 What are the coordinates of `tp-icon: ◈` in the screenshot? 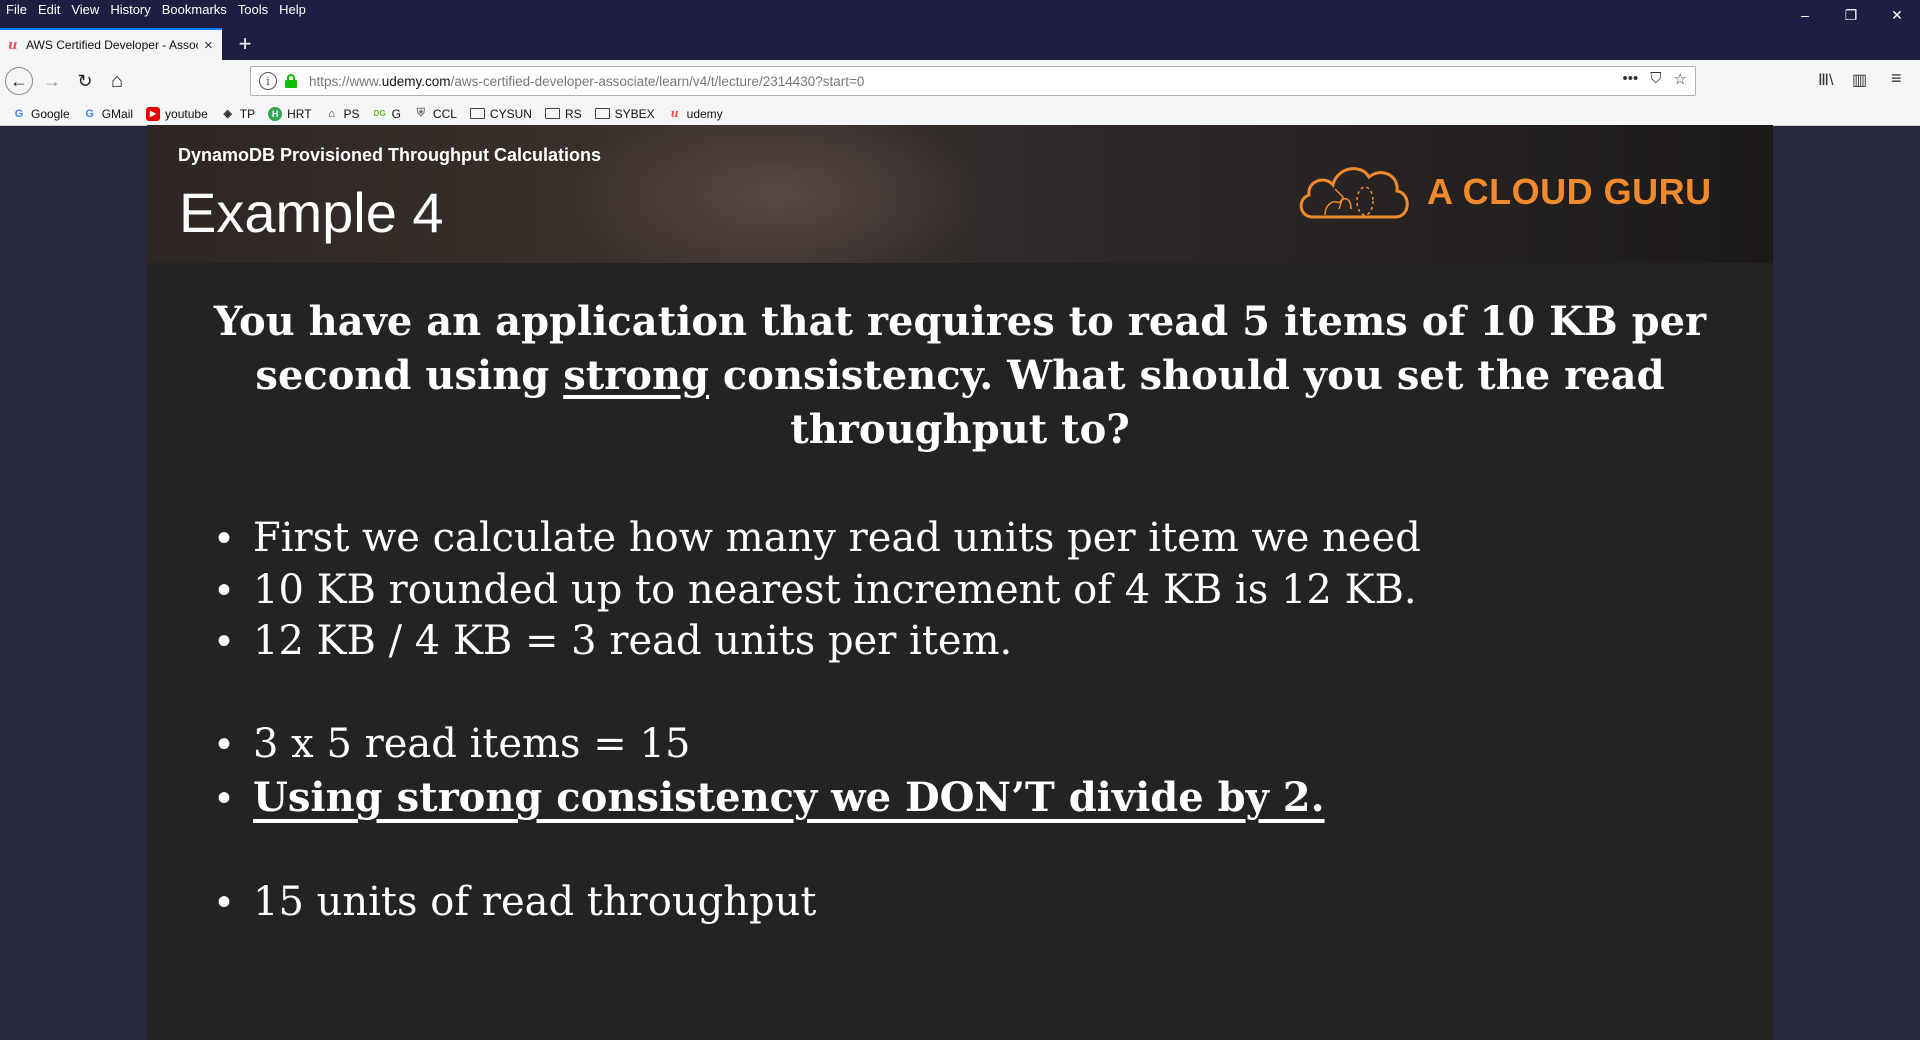 It's located at (227, 114).